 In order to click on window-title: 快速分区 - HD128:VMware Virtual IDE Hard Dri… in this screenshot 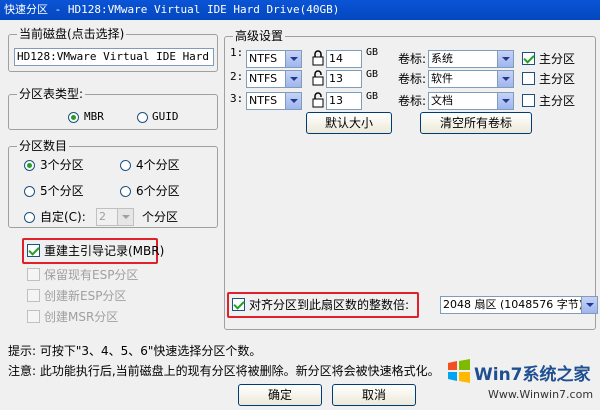, I will do `click(300, 10)`.